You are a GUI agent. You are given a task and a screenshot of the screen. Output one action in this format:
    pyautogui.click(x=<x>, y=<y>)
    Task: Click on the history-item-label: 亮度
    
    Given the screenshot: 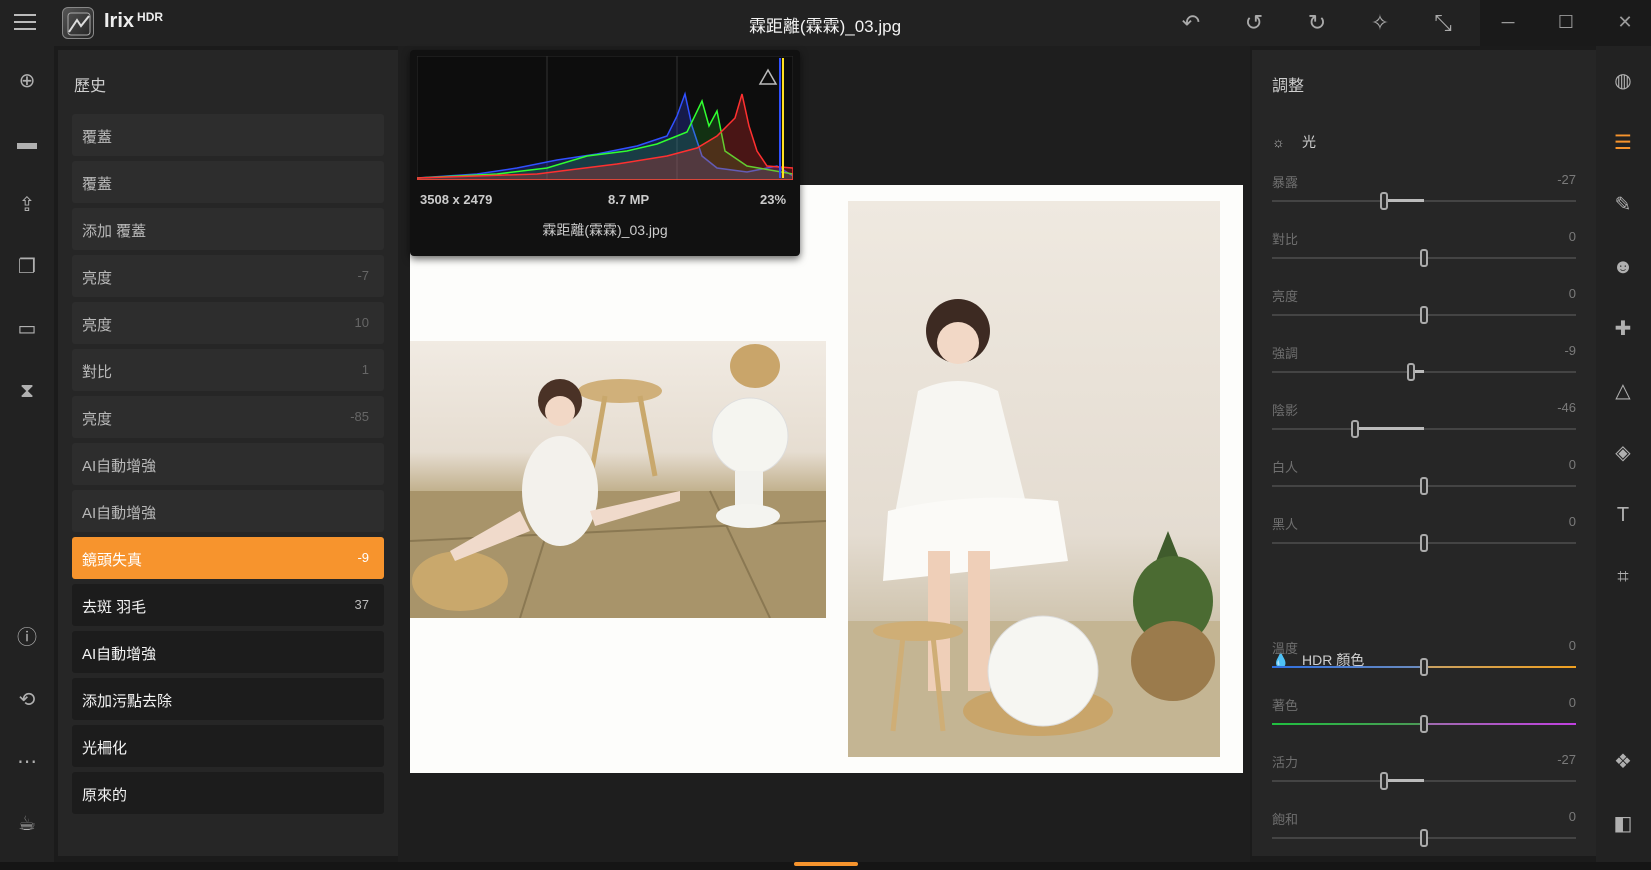 What is the action you would take?
    pyautogui.click(x=97, y=419)
    